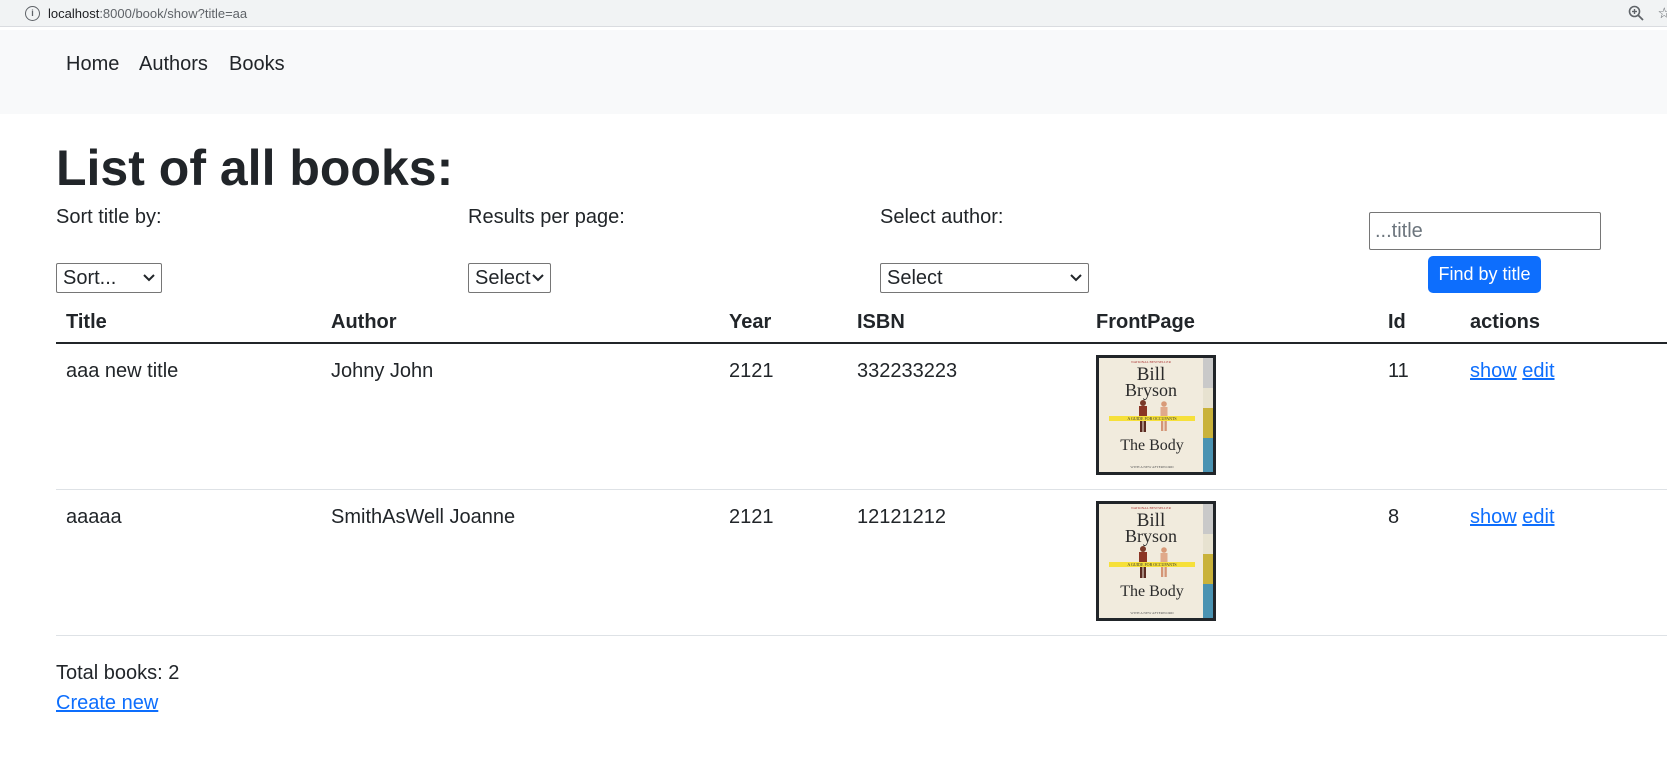 Image resolution: width=1667 pixels, height=773 pixels. What do you see at coordinates (503, 278) in the screenshot?
I see `per-page-select-value: Select` at bounding box center [503, 278].